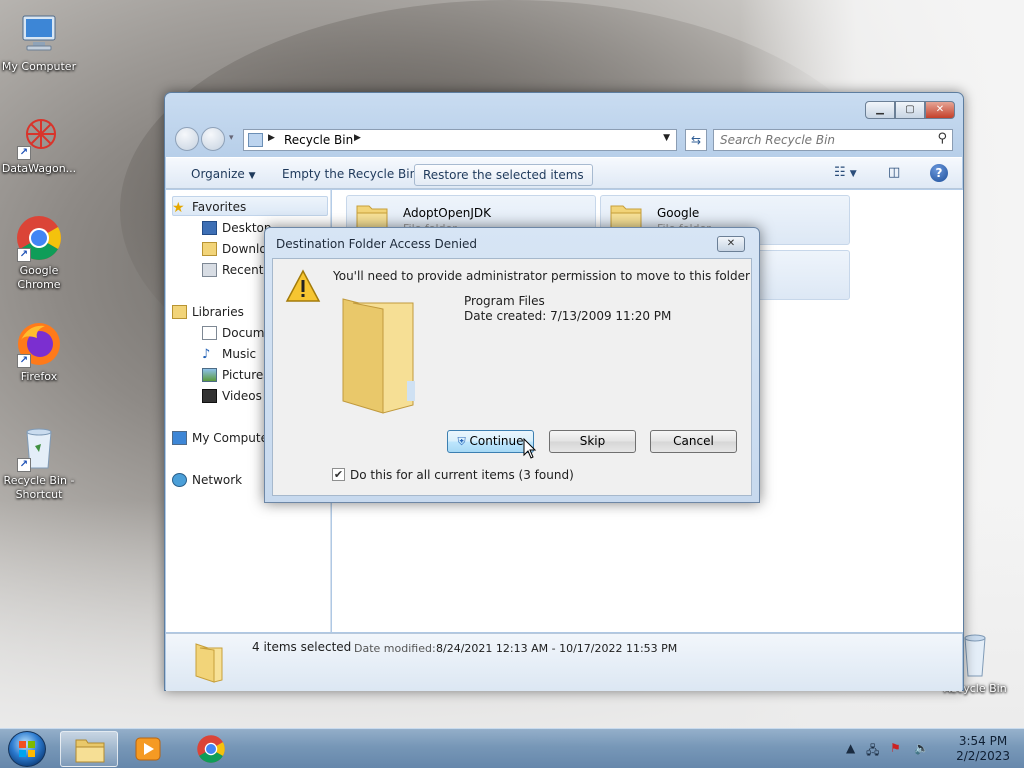  What do you see at coordinates (895, 748) in the screenshot?
I see `action-center-icon: ⚑` at bounding box center [895, 748].